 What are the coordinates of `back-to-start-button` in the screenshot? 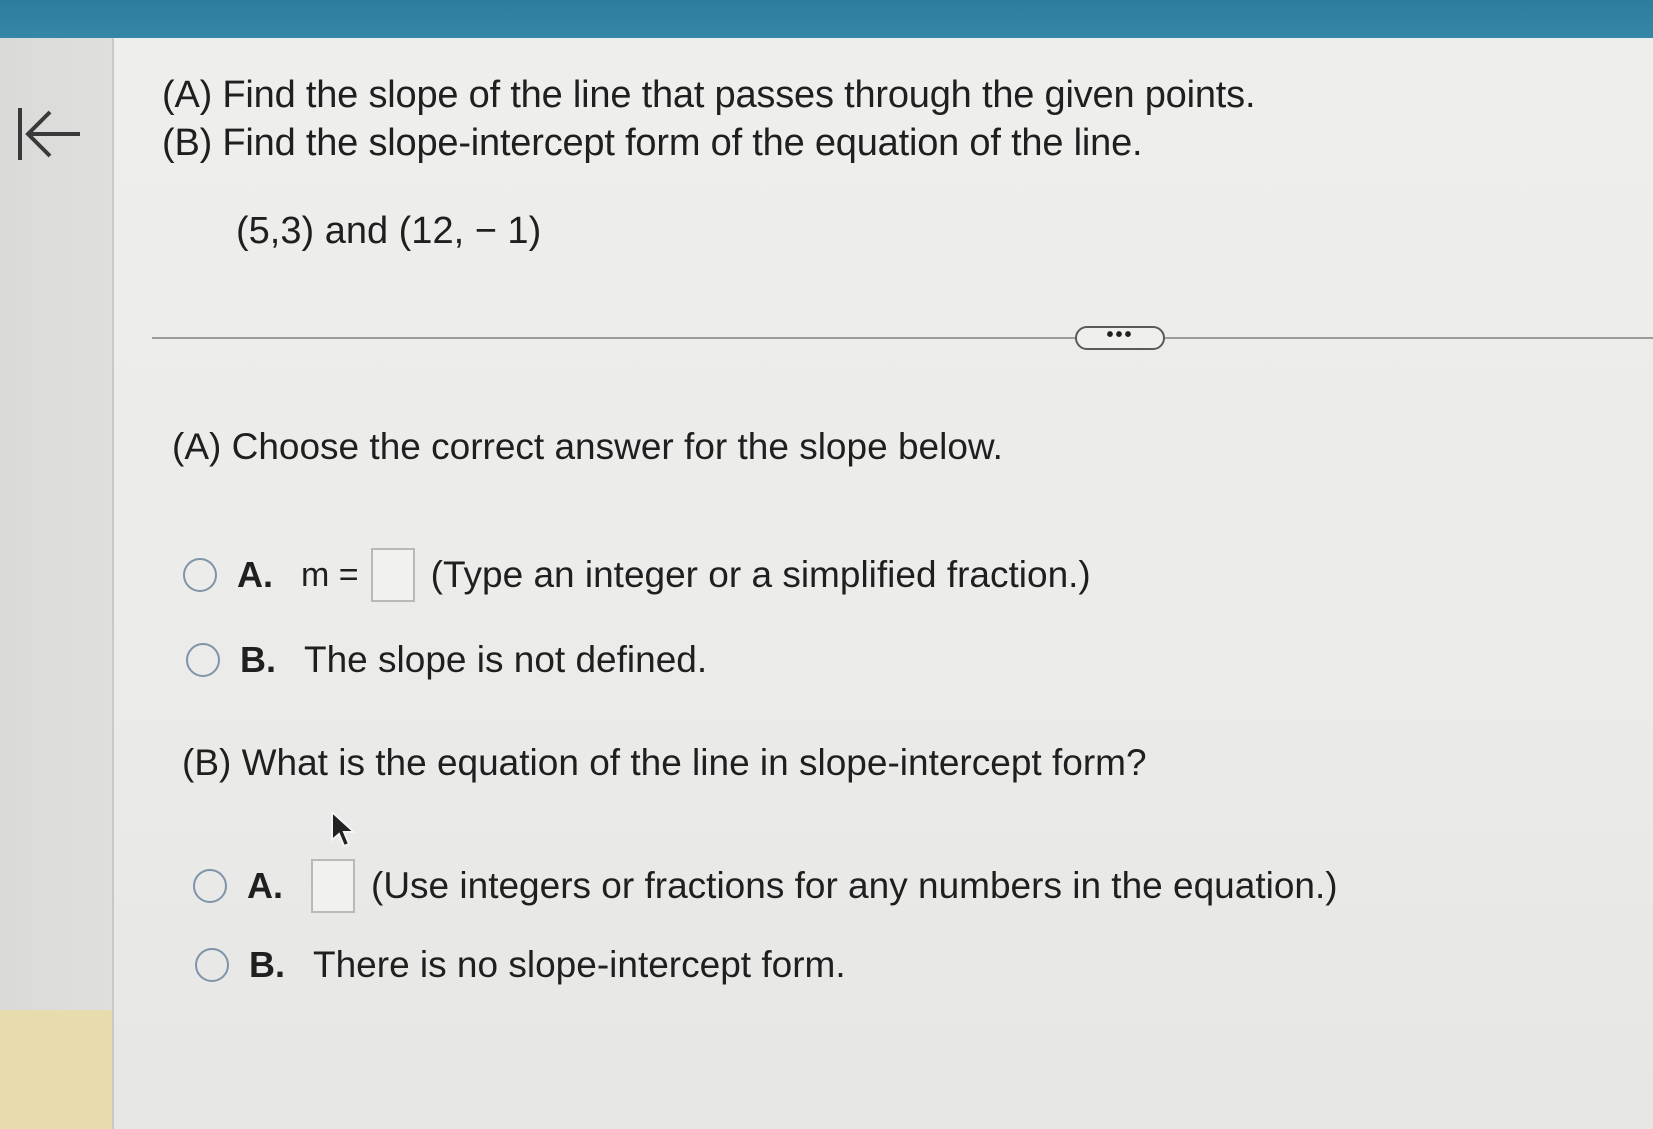 It's located at (50, 134).